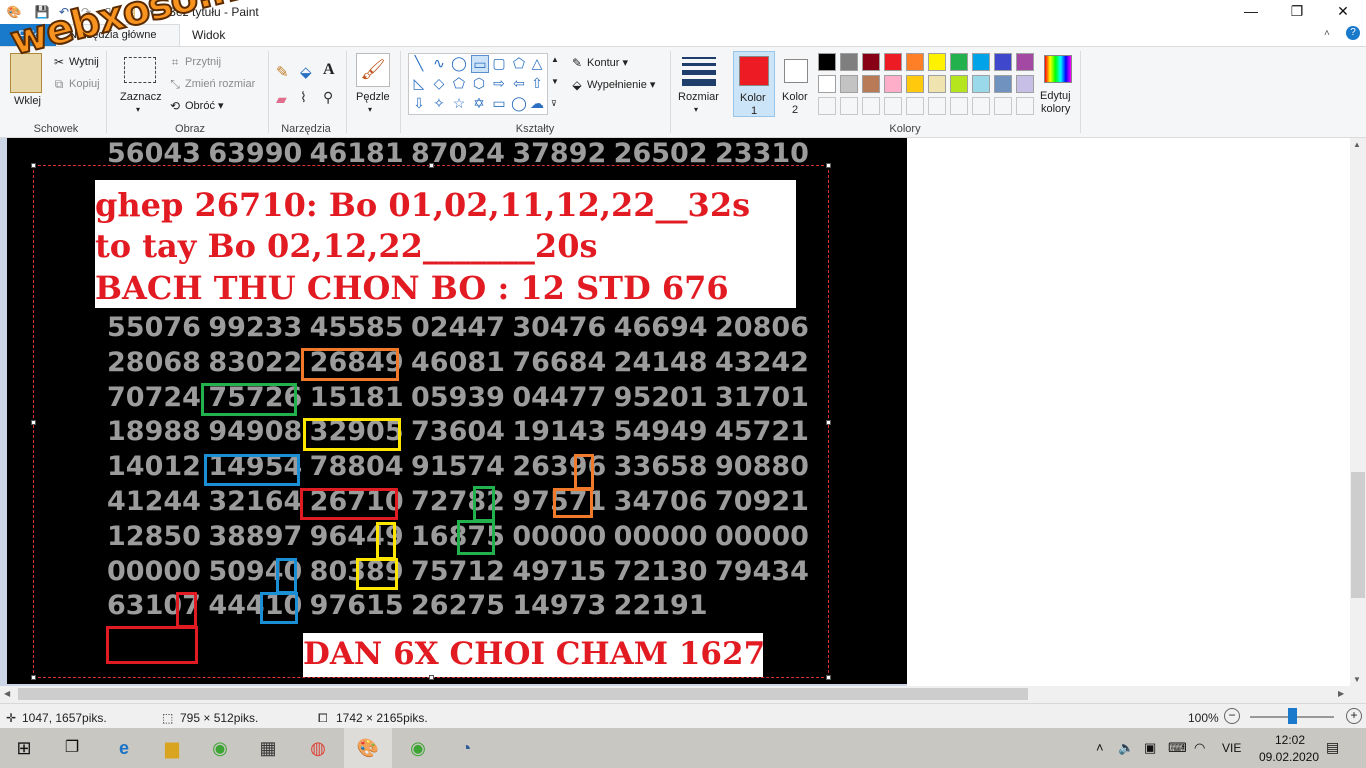 The height and width of the screenshot is (768, 1366). Describe the element at coordinates (1358, 412) in the screenshot. I see `vertical-scrollbar: ▲ ▼` at that location.